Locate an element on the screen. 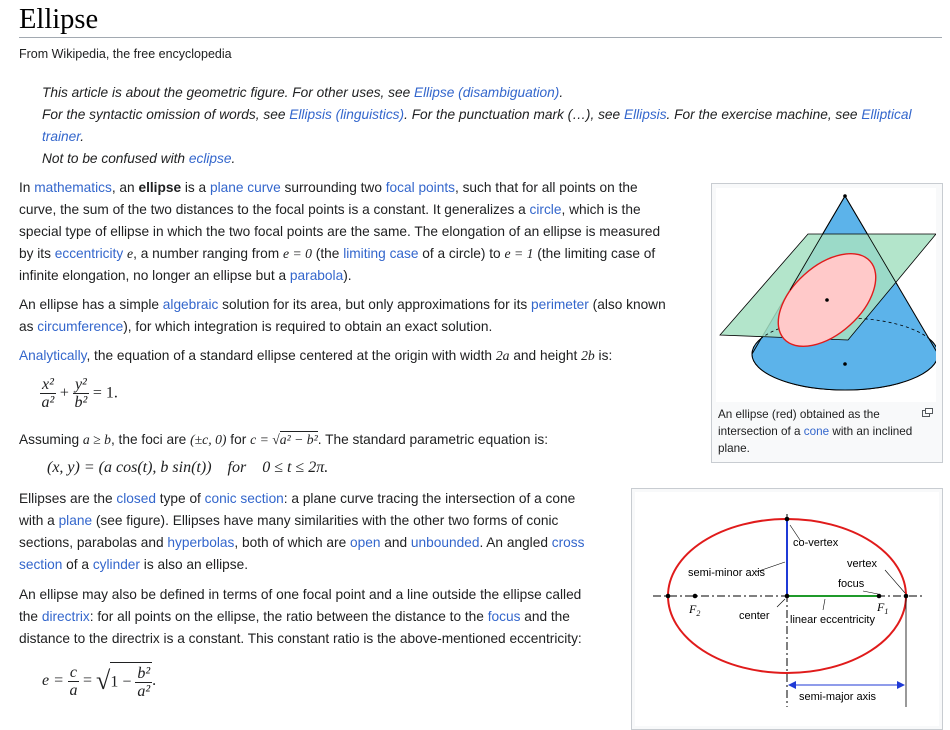 The width and height of the screenshot is (950, 730). text: and is located at coordinates (395, 542).